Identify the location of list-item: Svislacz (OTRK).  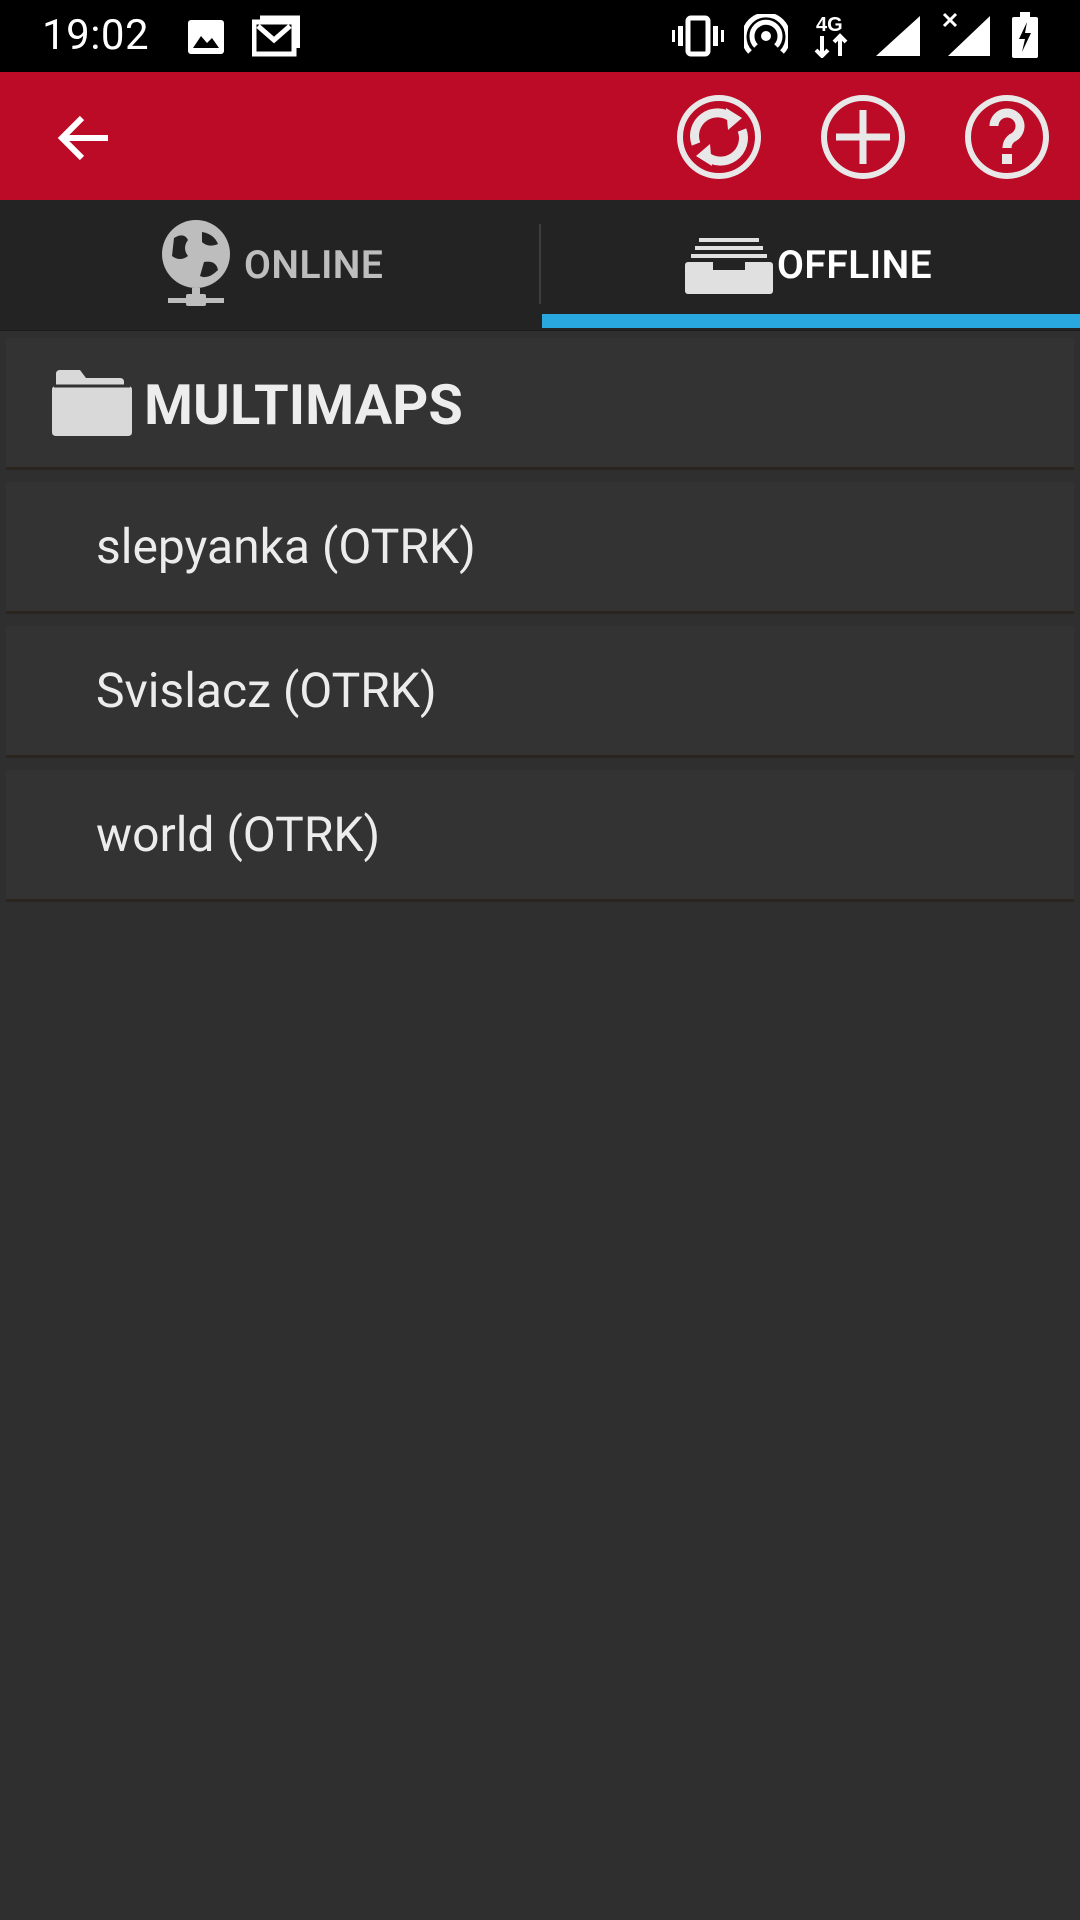
(540, 692).